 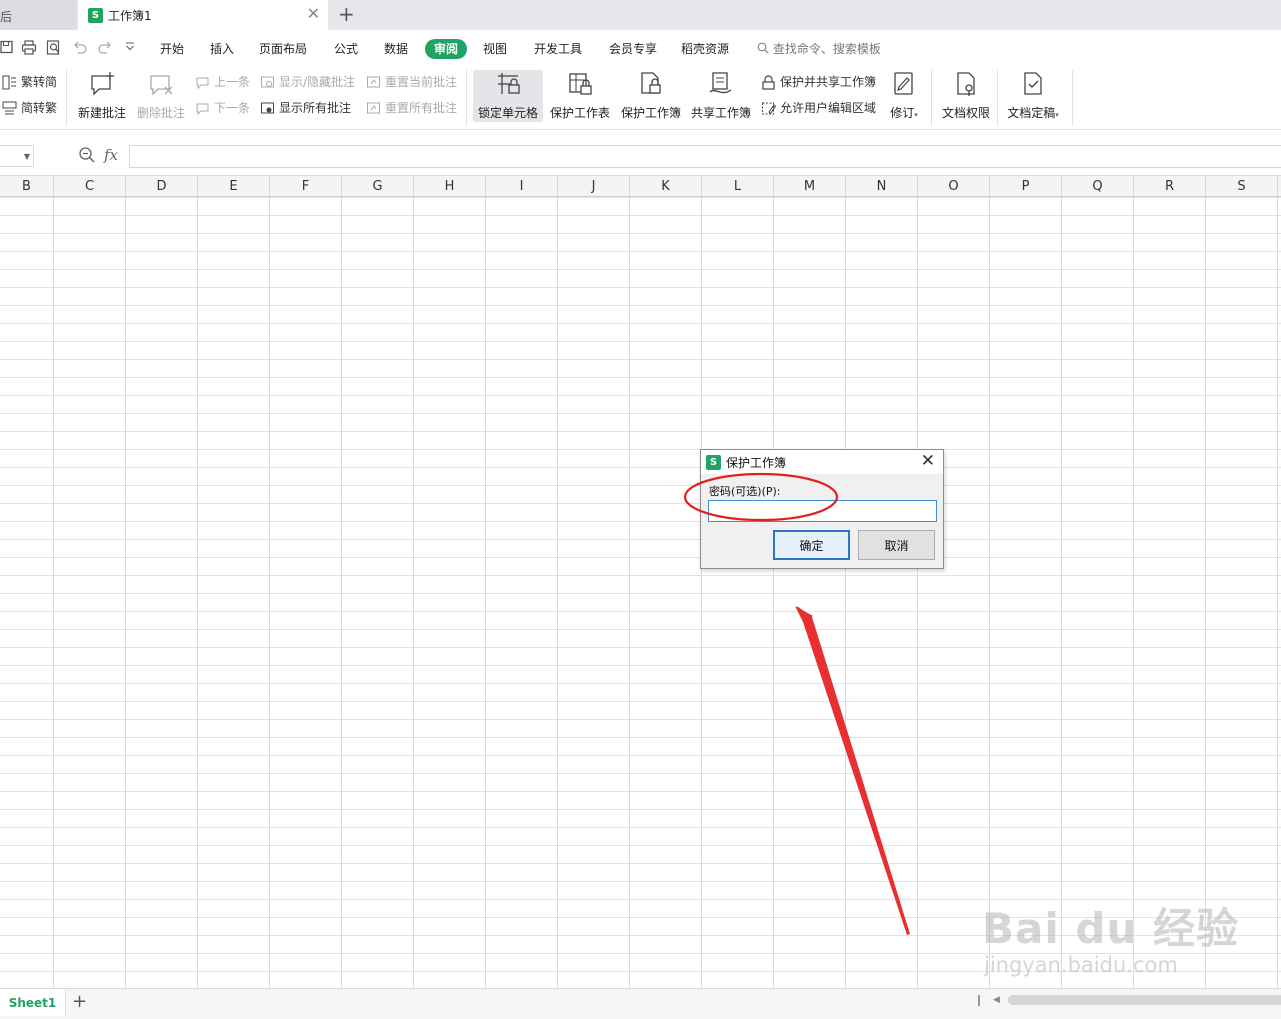 I want to click on menu-formulas: 公式, so click(x=346, y=49).